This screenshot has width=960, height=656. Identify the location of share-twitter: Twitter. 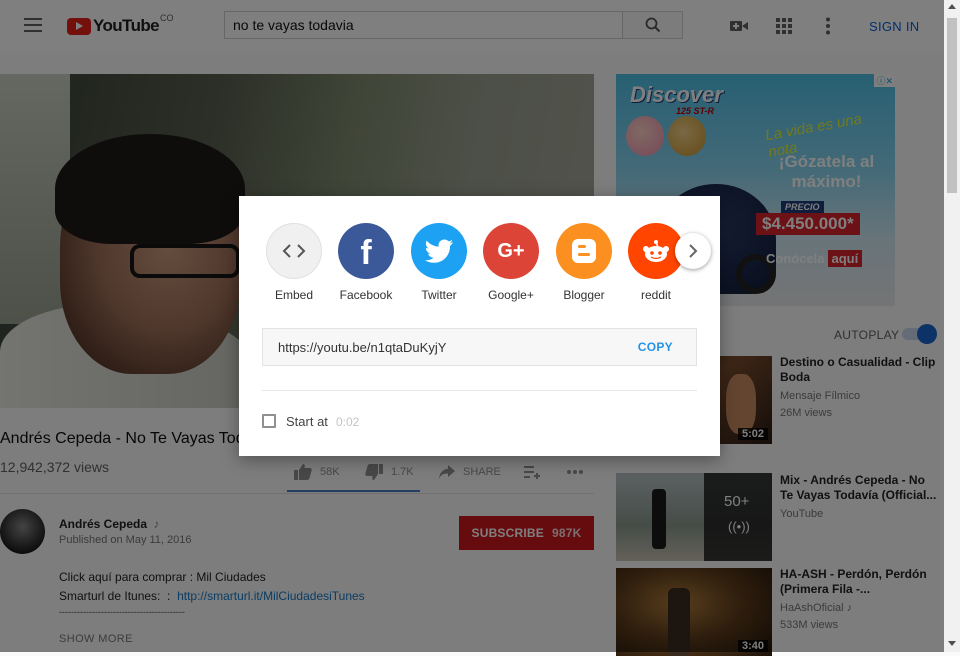
(439, 262).